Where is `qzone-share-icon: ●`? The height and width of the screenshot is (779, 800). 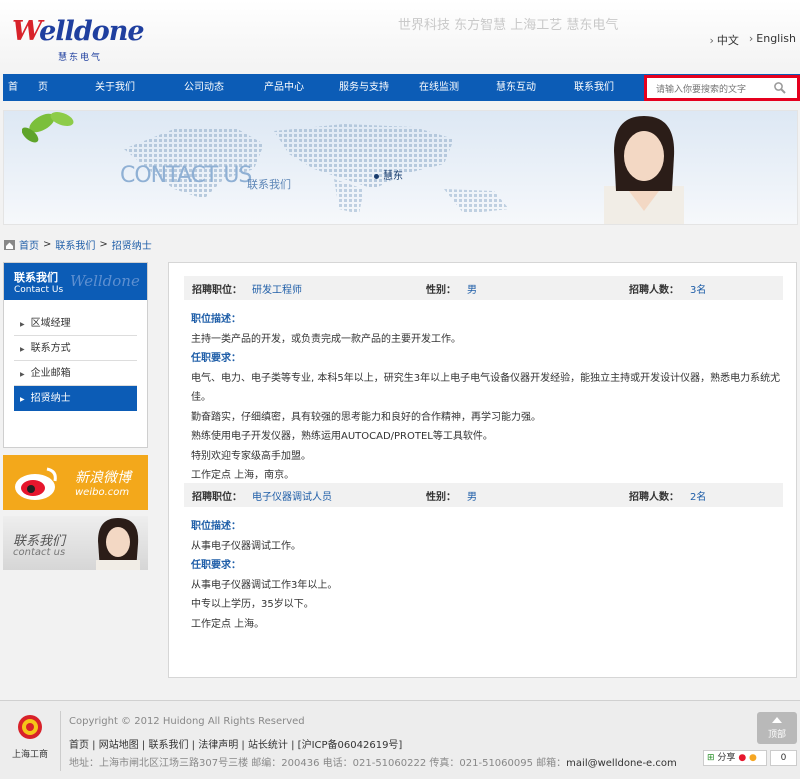 qzone-share-icon: ● is located at coordinates (753, 758).